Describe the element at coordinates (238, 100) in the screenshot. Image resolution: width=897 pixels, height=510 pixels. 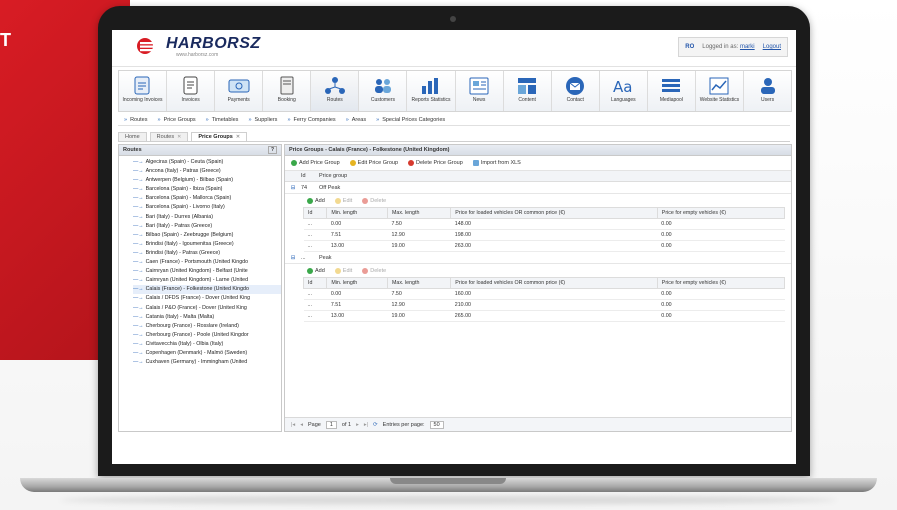
I see `toolbar-label: Payments` at that location.